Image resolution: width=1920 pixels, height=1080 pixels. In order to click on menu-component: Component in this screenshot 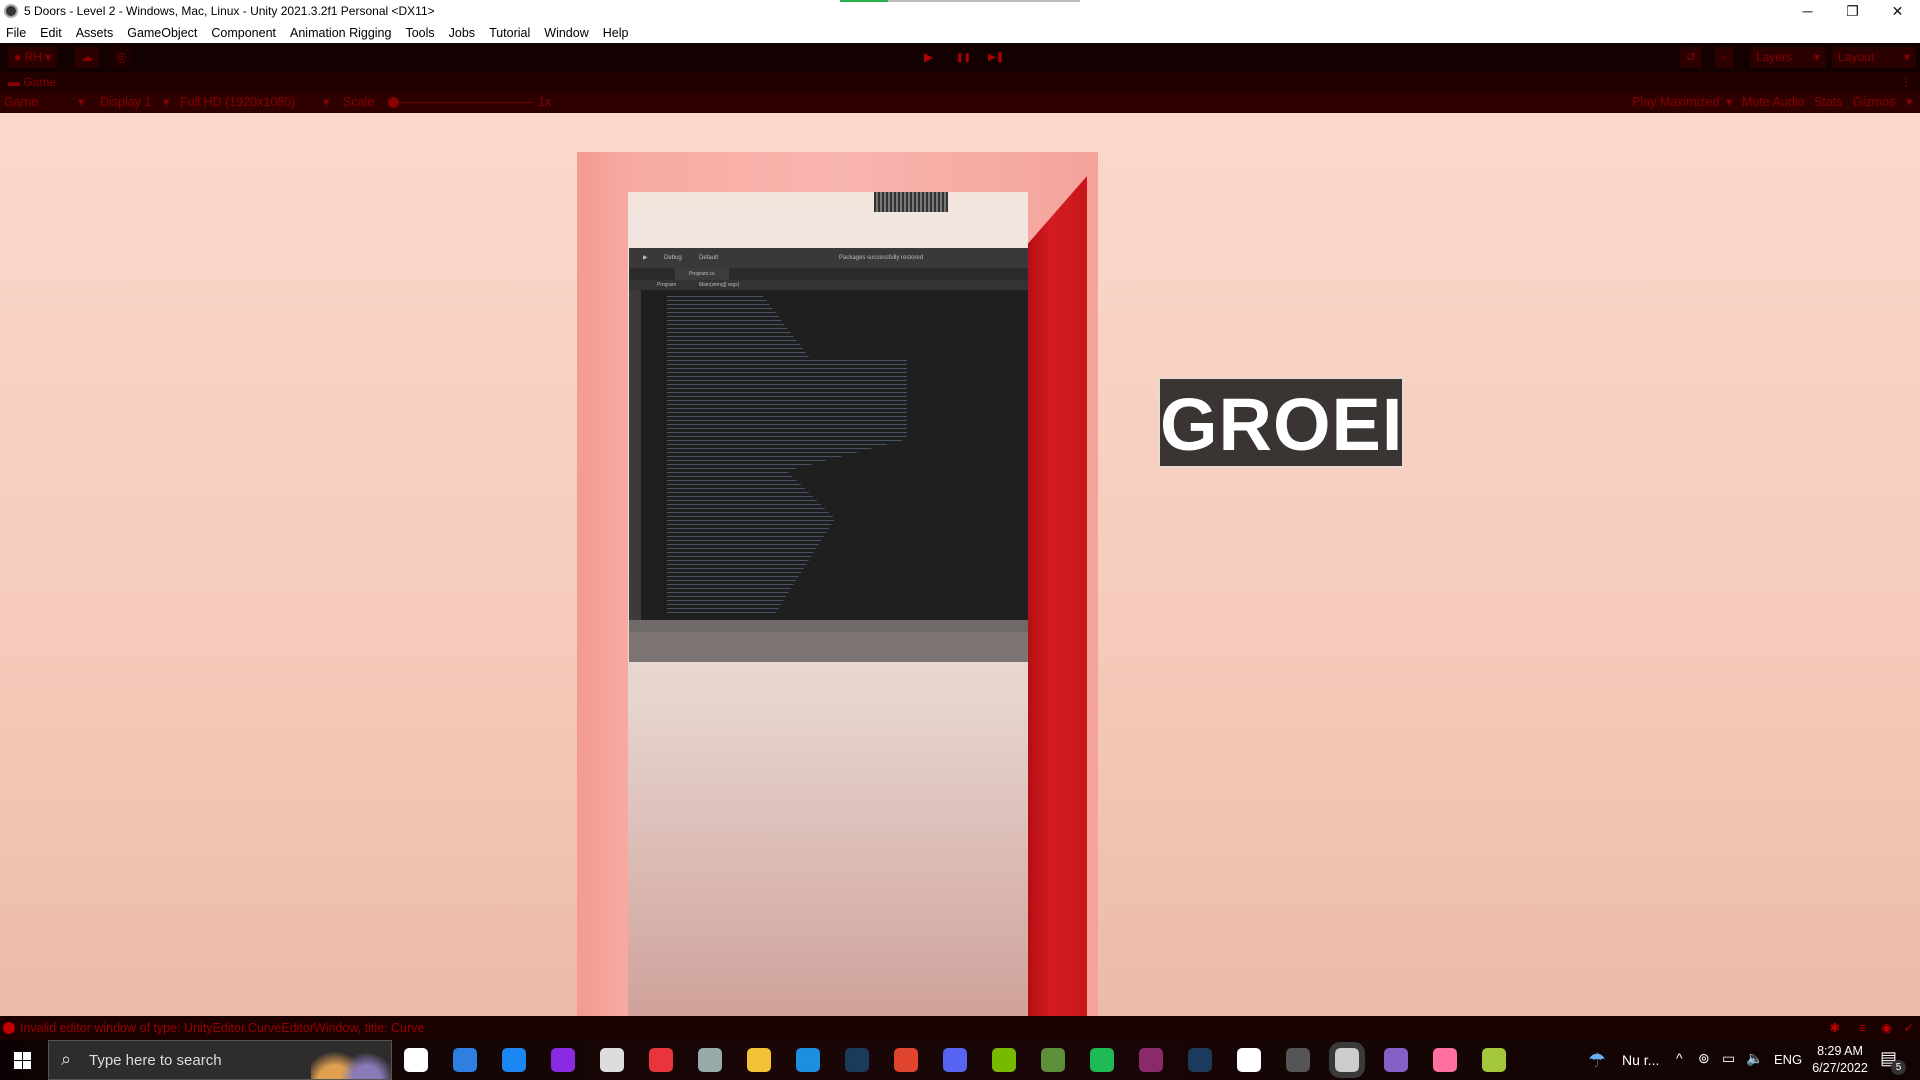, I will do `click(243, 33)`.